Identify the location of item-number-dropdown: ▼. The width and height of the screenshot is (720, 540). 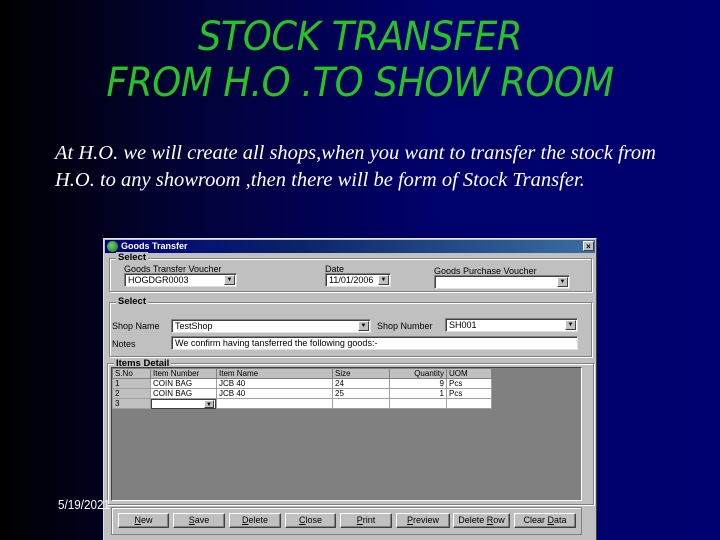
(183, 403).